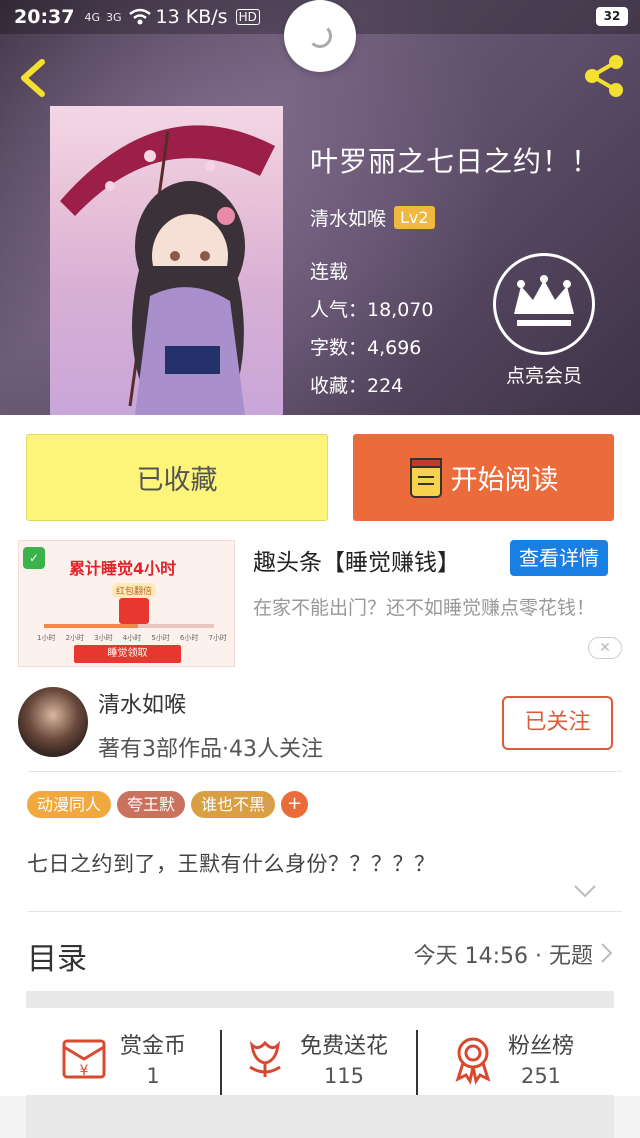  I want to click on book-cover, so click(166, 260).